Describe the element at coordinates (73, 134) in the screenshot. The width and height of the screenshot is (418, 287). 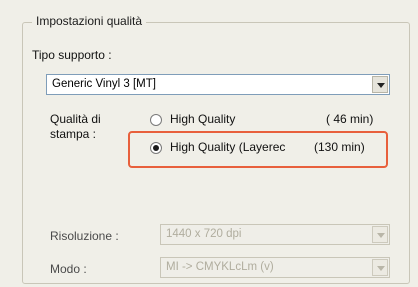
I see `print-quality-label-line2: stampa :` at that location.